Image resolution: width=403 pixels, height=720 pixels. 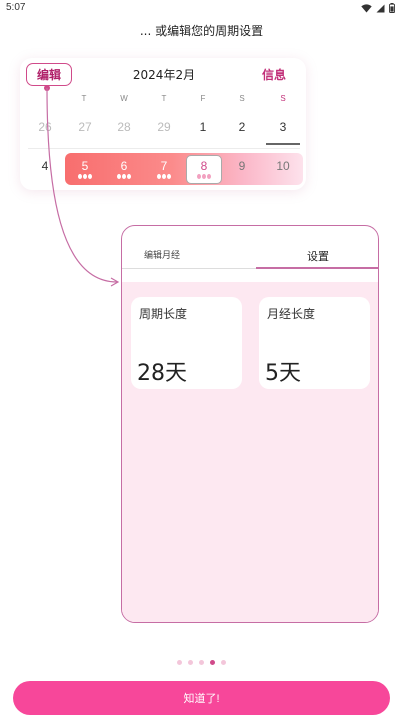 I want to click on callout-connector, so click(x=83, y=187).